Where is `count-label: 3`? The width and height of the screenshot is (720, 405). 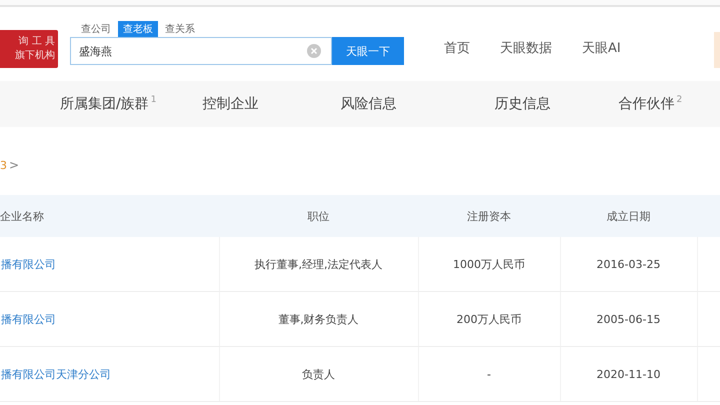 count-label: 3 is located at coordinates (3, 165).